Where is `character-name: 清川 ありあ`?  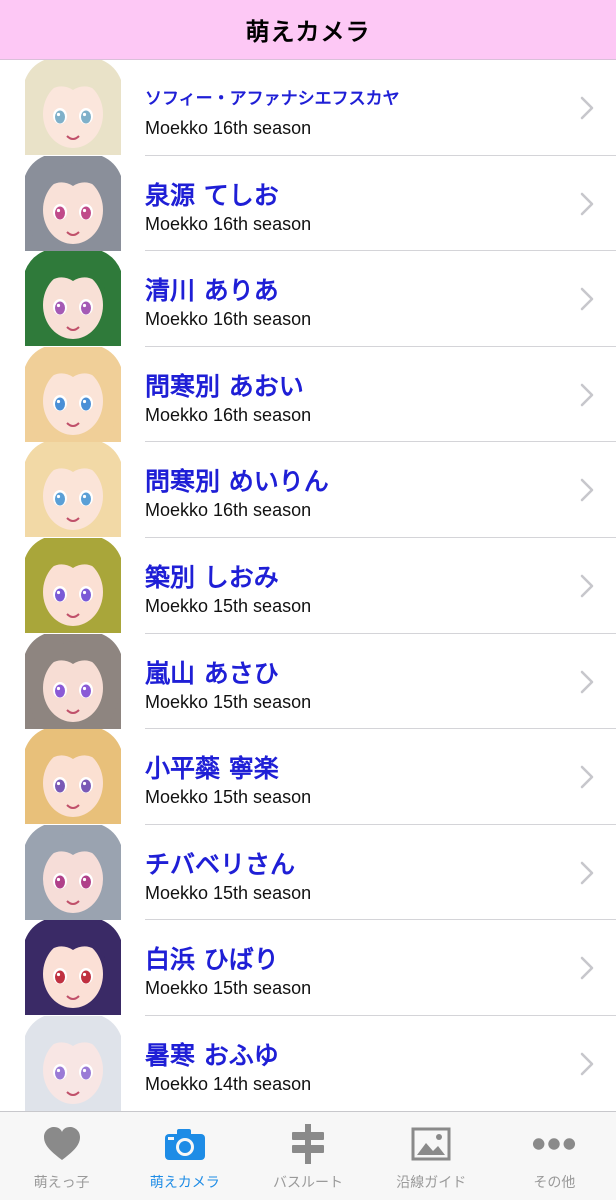
character-name: 清川 ありあ is located at coordinates (212, 291).